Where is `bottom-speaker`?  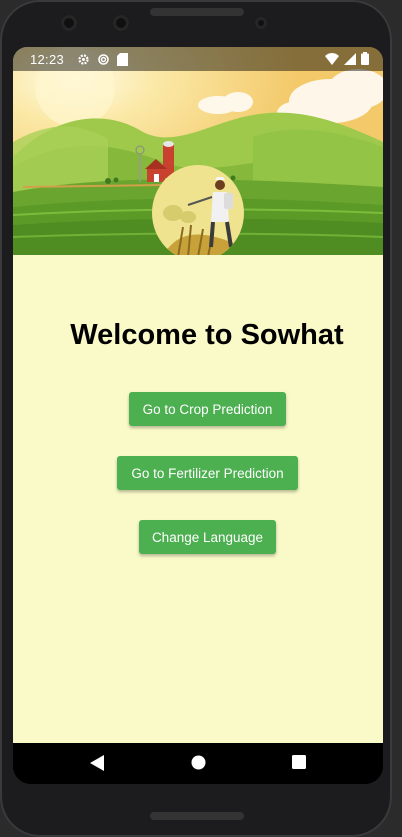
bottom-speaker is located at coordinates (197, 816).